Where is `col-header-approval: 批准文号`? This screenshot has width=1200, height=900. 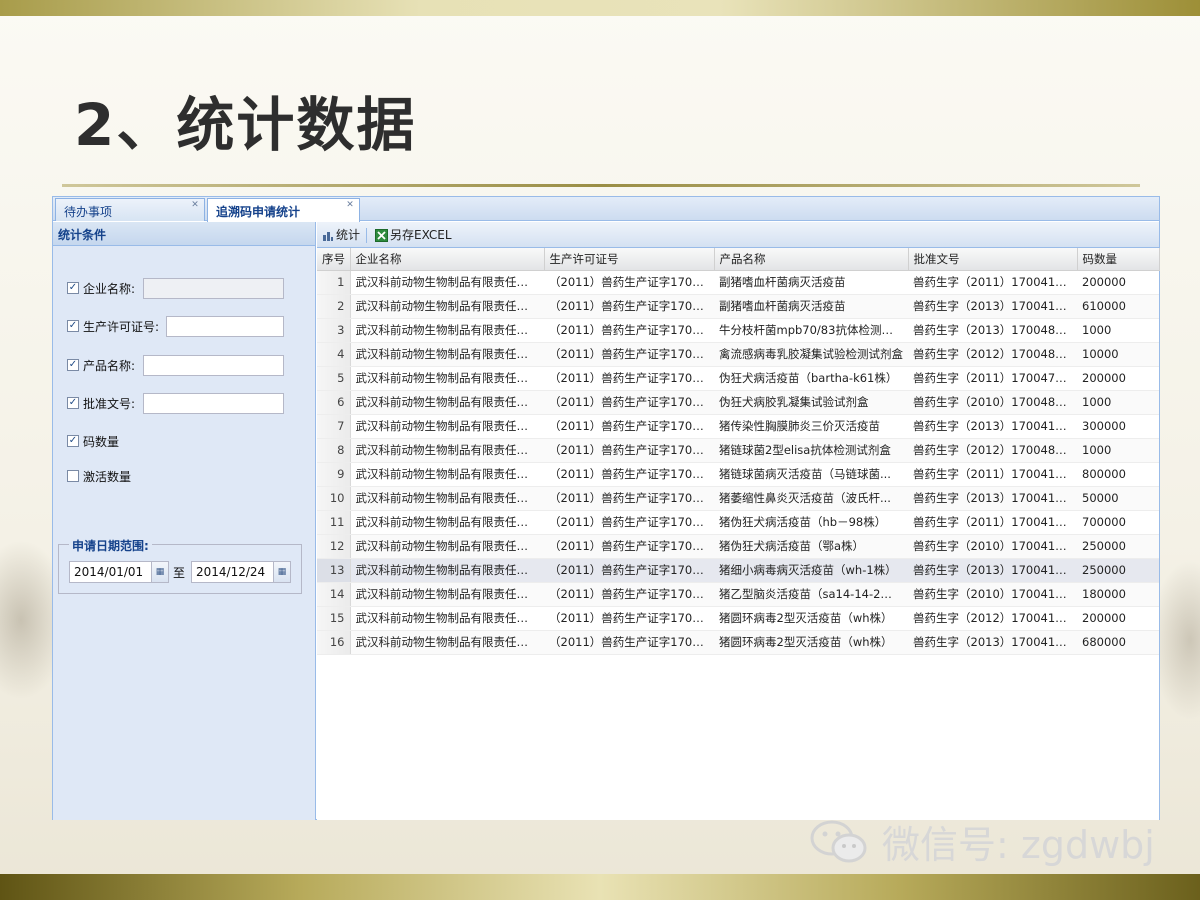 col-header-approval: 批准文号 is located at coordinates (993, 259).